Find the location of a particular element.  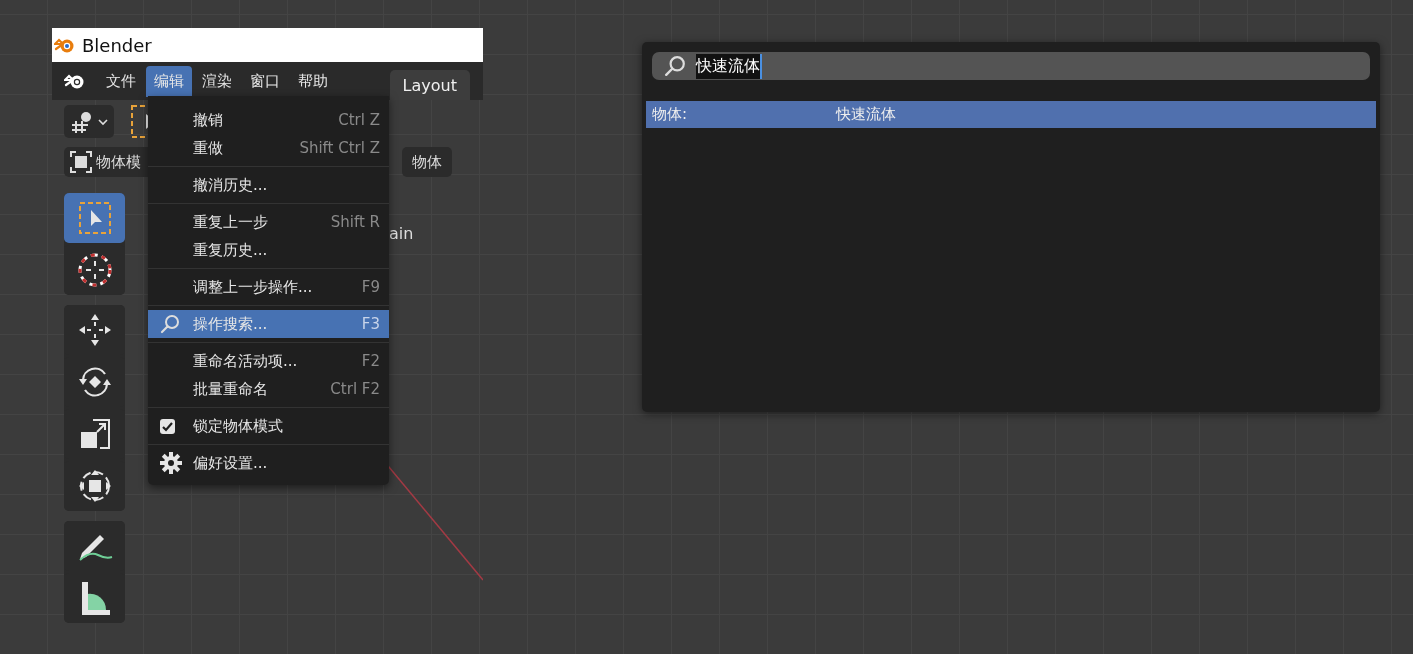

search-field: 快速流体 is located at coordinates (1011, 66).